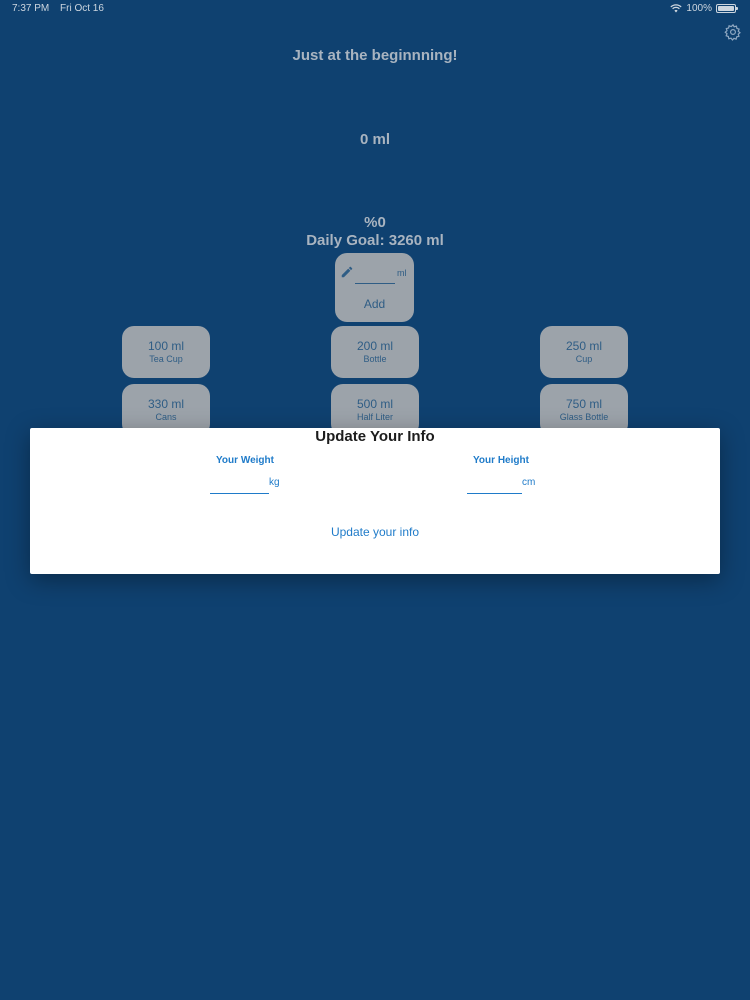  What do you see at coordinates (584, 417) in the screenshot?
I see `preset-name: Glass Bottle` at bounding box center [584, 417].